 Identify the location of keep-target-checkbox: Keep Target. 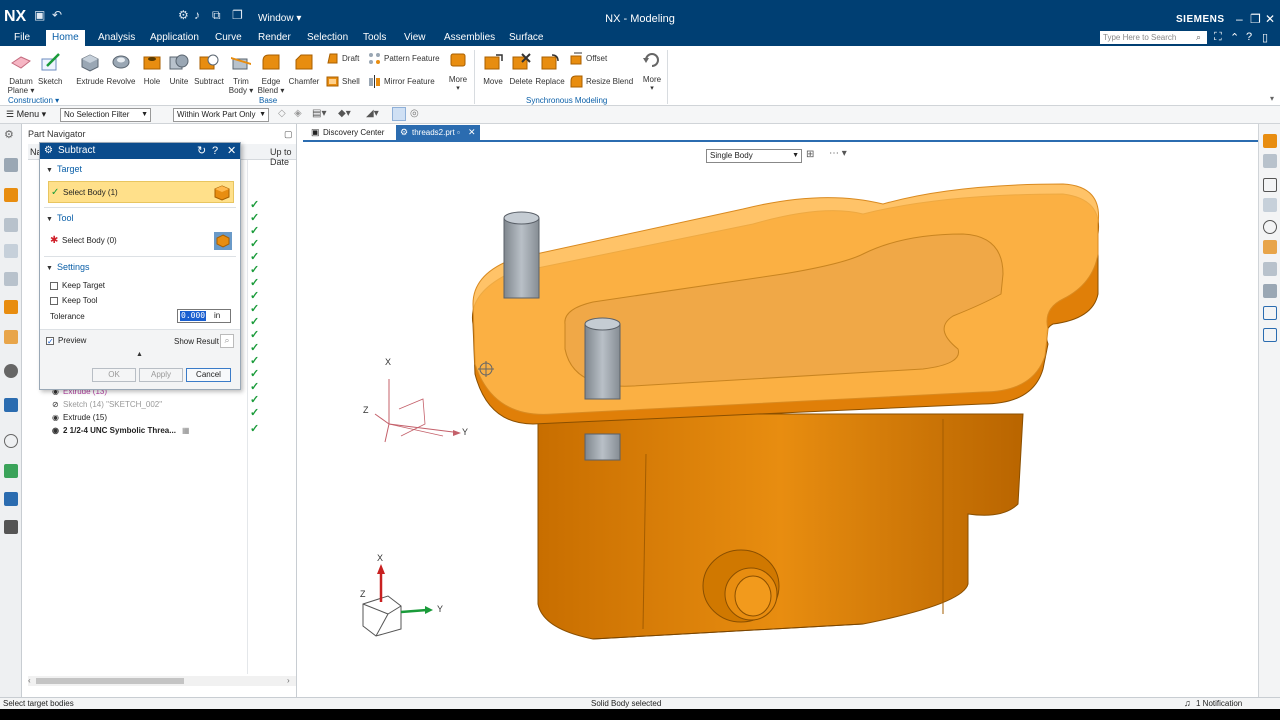
(77, 285).